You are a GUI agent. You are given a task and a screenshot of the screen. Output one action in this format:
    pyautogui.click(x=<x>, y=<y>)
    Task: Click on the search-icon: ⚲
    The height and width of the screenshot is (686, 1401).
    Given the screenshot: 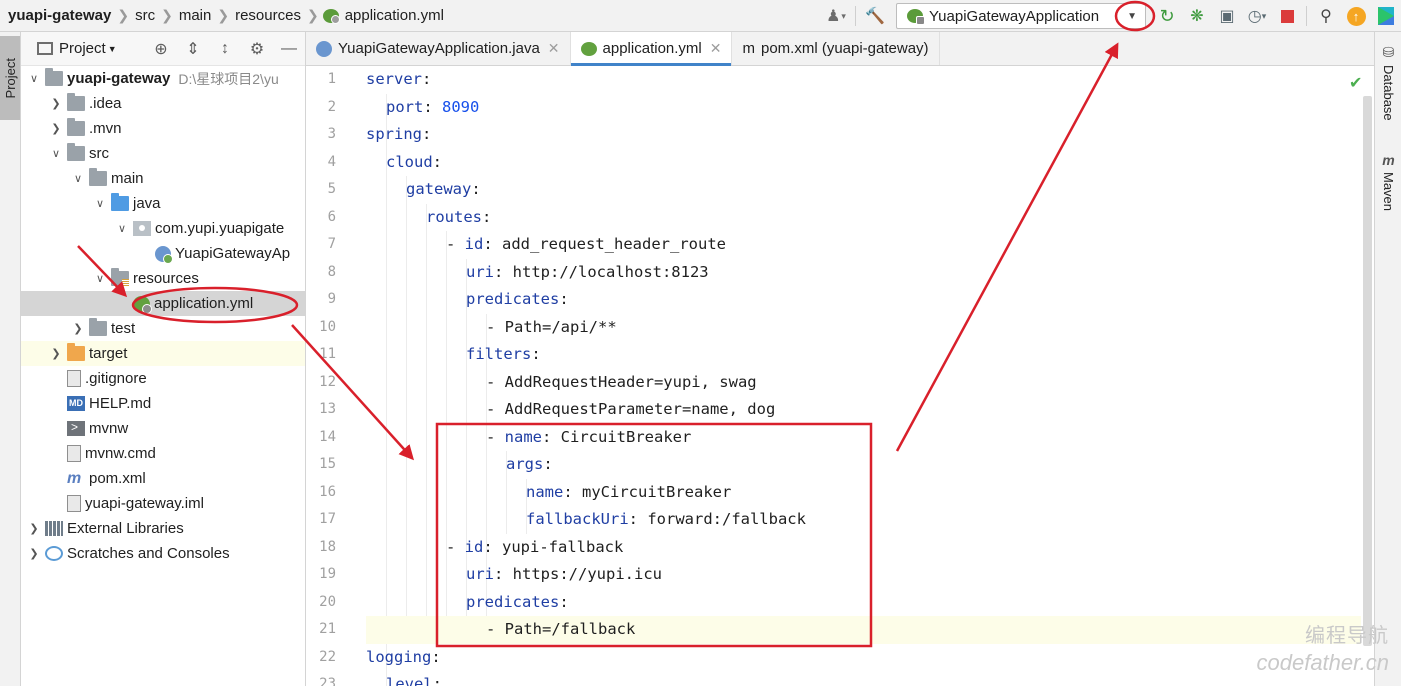 What is the action you would take?
    pyautogui.click(x=1326, y=16)
    